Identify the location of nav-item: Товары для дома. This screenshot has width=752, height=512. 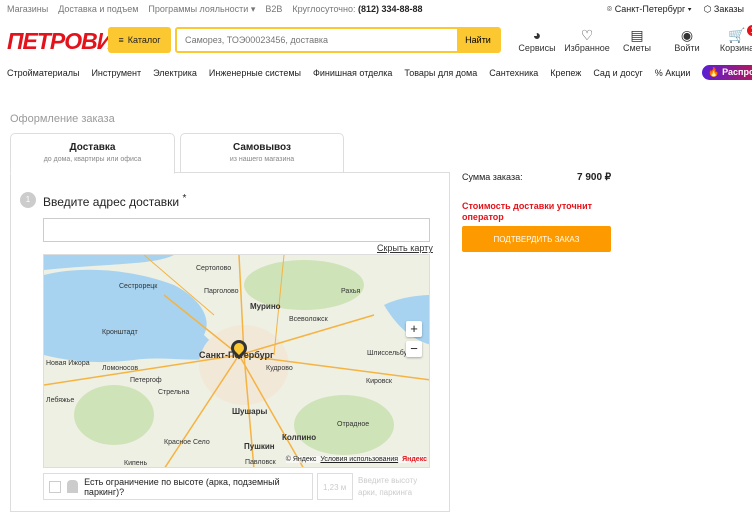
(440, 73).